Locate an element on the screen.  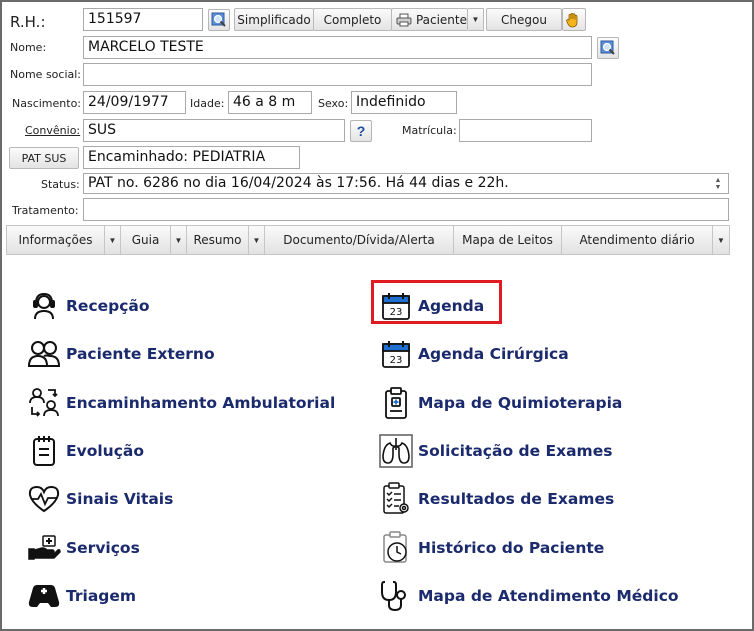
checklist-icon is located at coordinates (396, 499).